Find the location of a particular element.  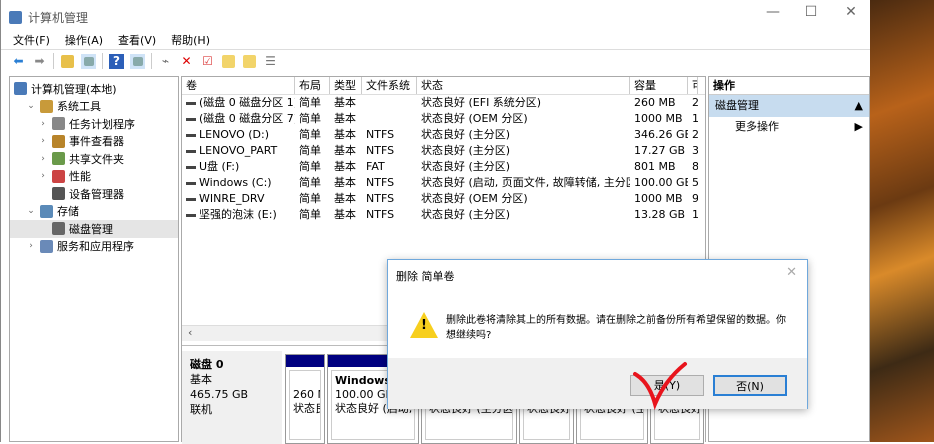

tree-item: ⌄ 存储 is located at coordinates (94, 212).